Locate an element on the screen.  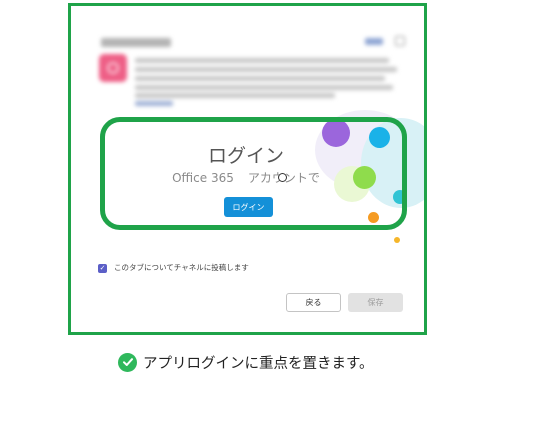
check-circle-icon is located at coordinates (127, 362).